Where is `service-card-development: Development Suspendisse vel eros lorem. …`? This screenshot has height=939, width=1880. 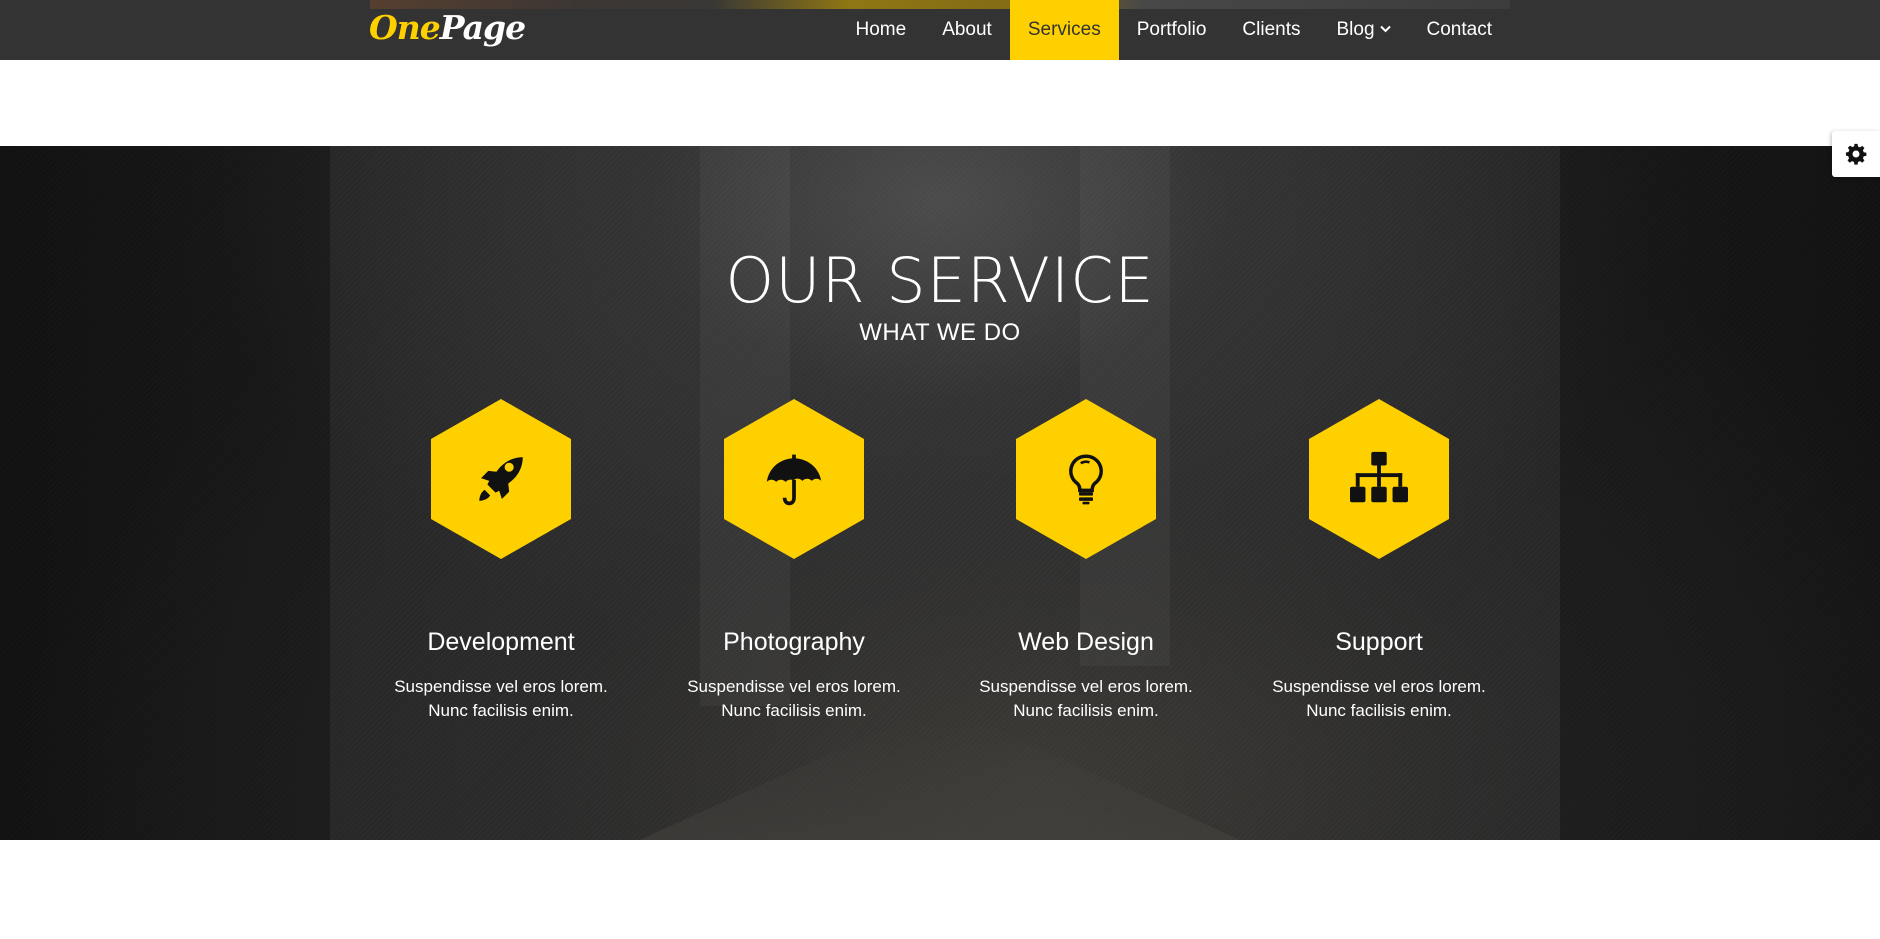 service-card-development: Development Suspendisse vel eros lorem. … is located at coordinates (501, 561).